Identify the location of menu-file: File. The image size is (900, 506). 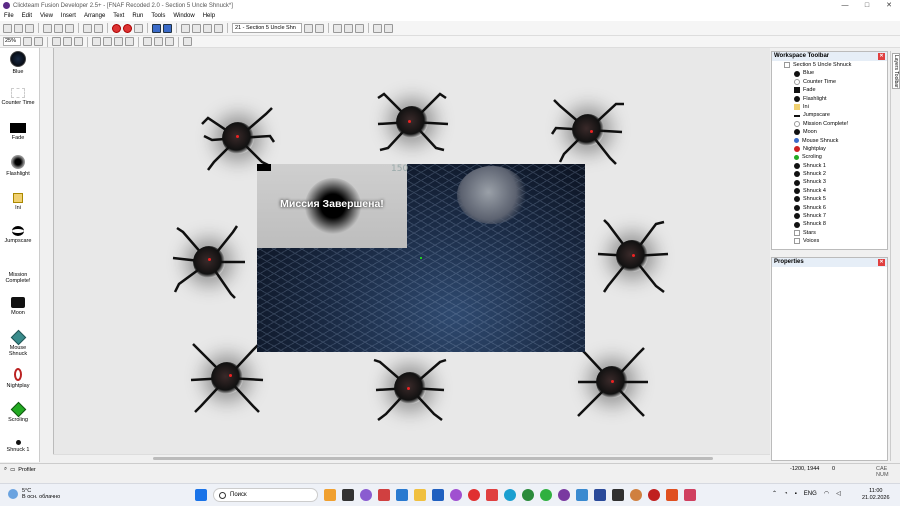
(9, 16).